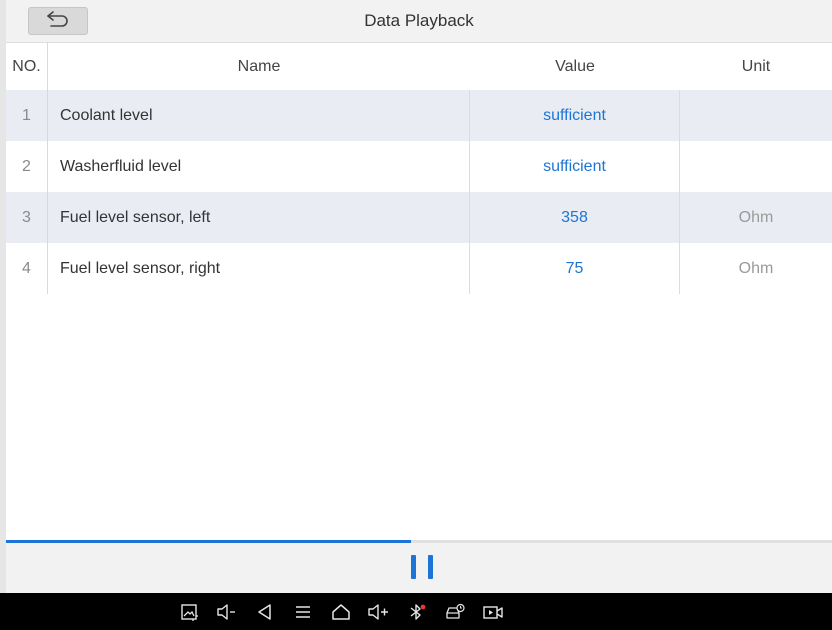  What do you see at coordinates (430, 567) in the screenshot?
I see `pause-icon-bar` at bounding box center [430, 567].